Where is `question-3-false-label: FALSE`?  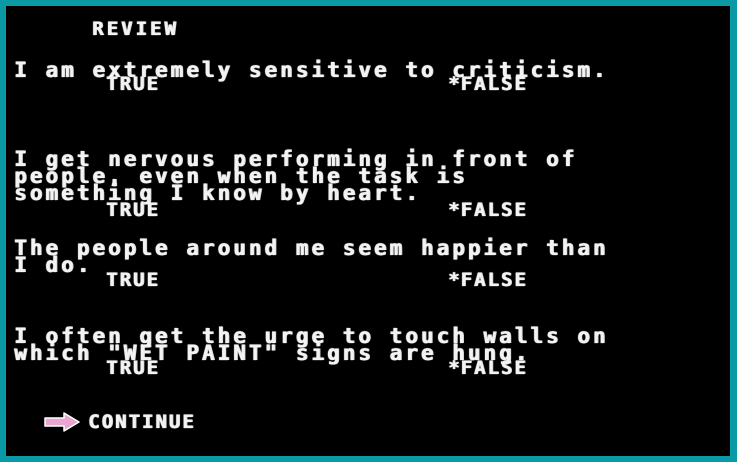
question-3-false-label: FALSE is located at coordinates (494, 280).